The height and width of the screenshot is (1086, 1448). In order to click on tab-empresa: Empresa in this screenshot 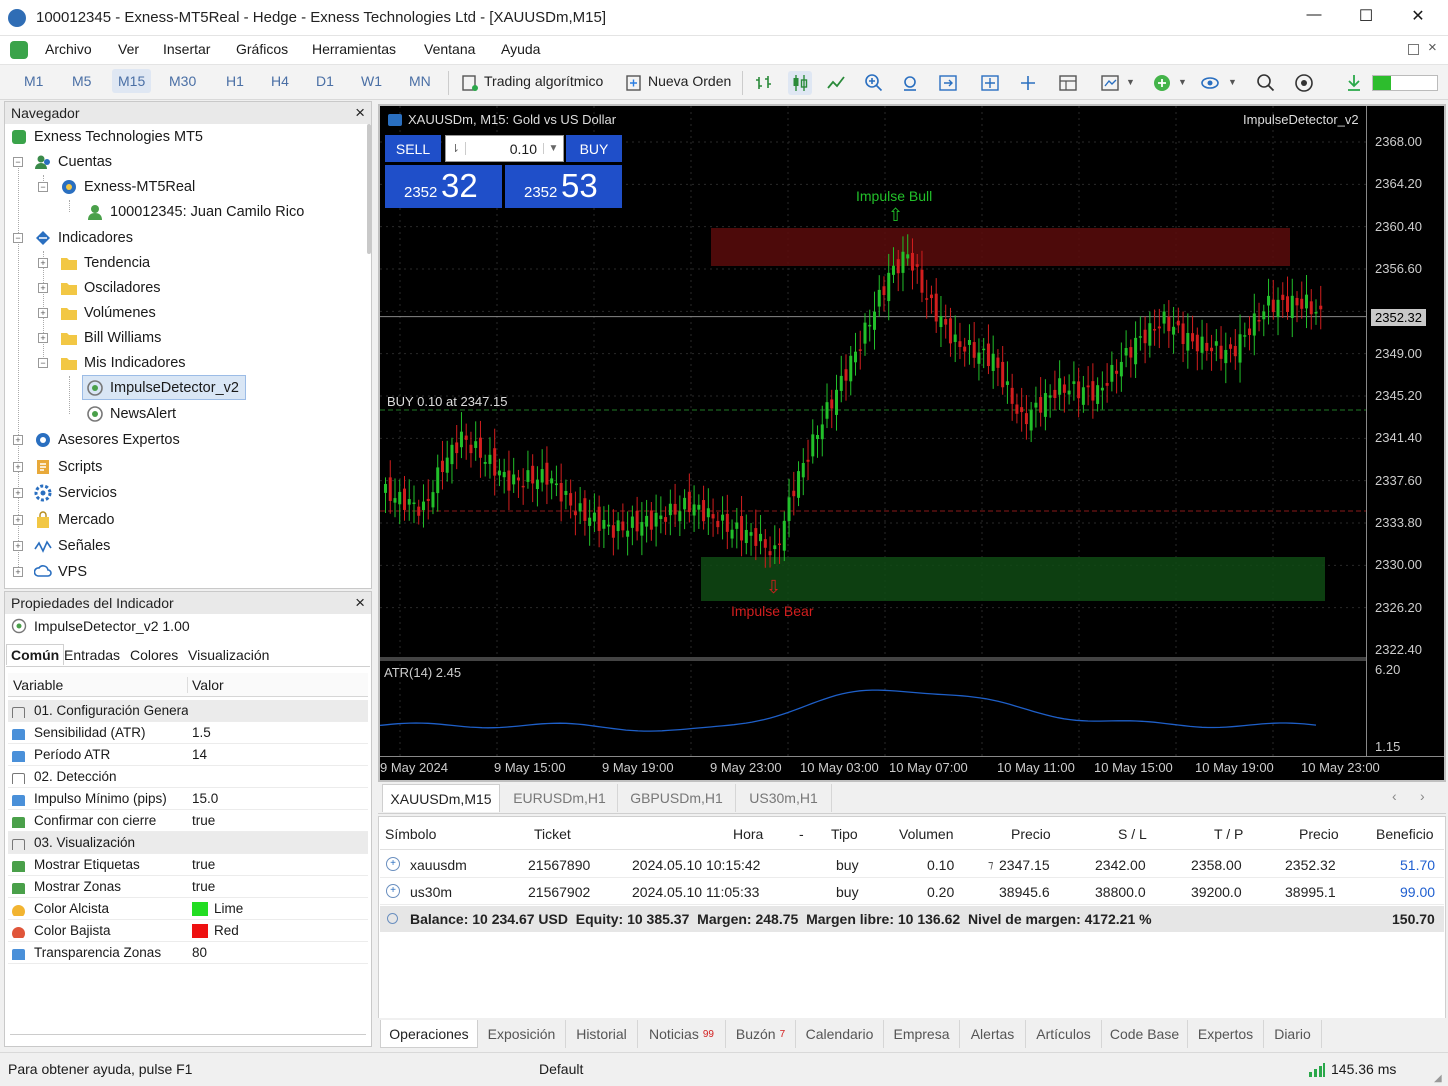, I will do `click(922, 1034)`.